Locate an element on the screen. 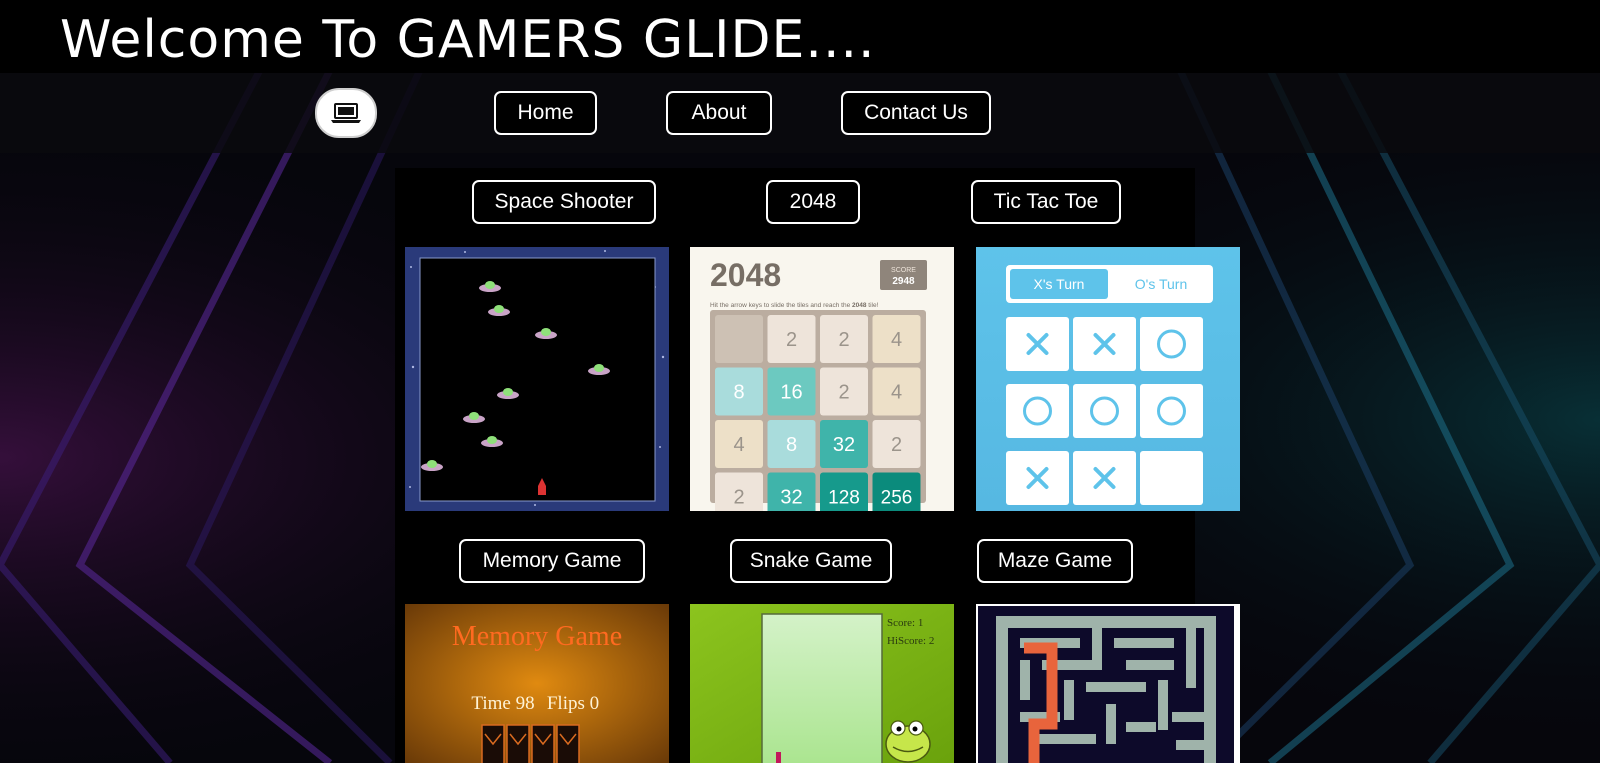 The height and width of the screenshot is (763, 1600). laptop-icon is located at coordinates (346, 113).